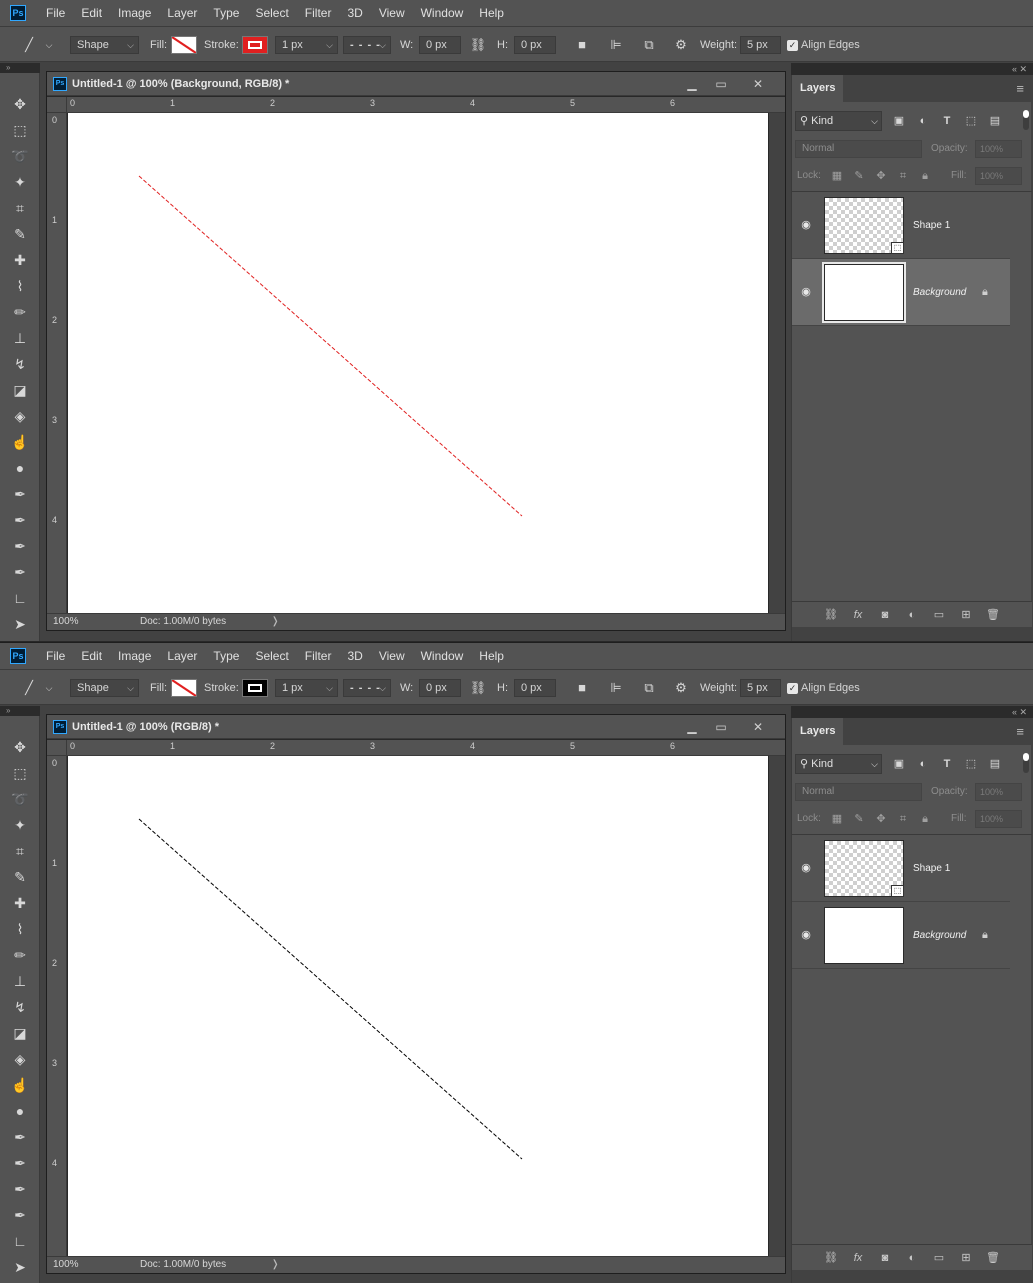 The height and width of the screenshot is (1283, 1033). I want to click on horizontal-ruler: 0 1 2 3 4 5 6, so click(426, 105).